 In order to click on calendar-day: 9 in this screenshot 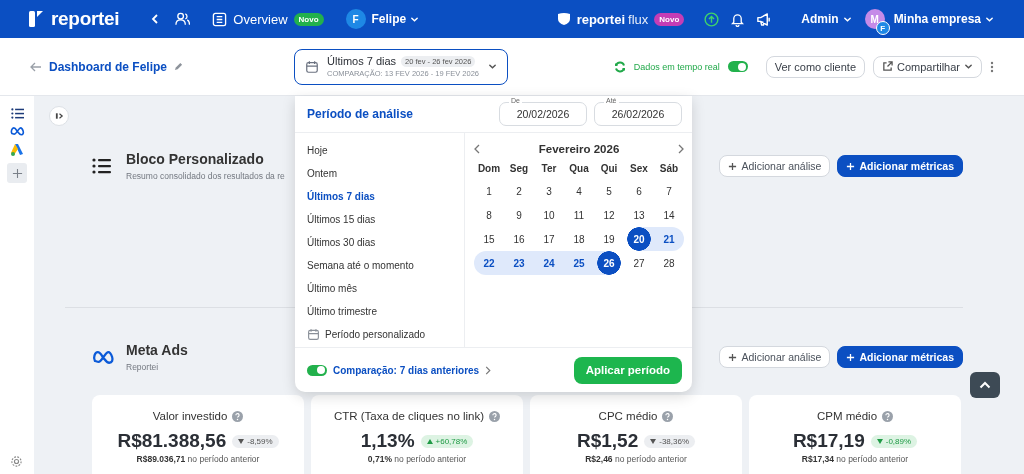, I will do `click(519, 215)`.